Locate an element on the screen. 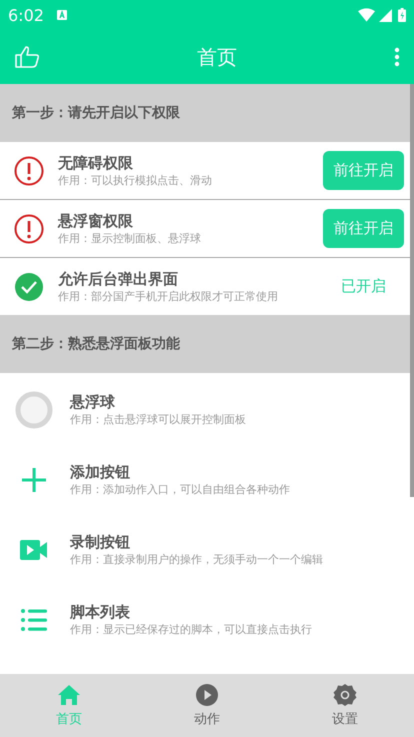 This screenshot has width=414, height=737. thumbs-up-icon is located at coordinates (27, 57).